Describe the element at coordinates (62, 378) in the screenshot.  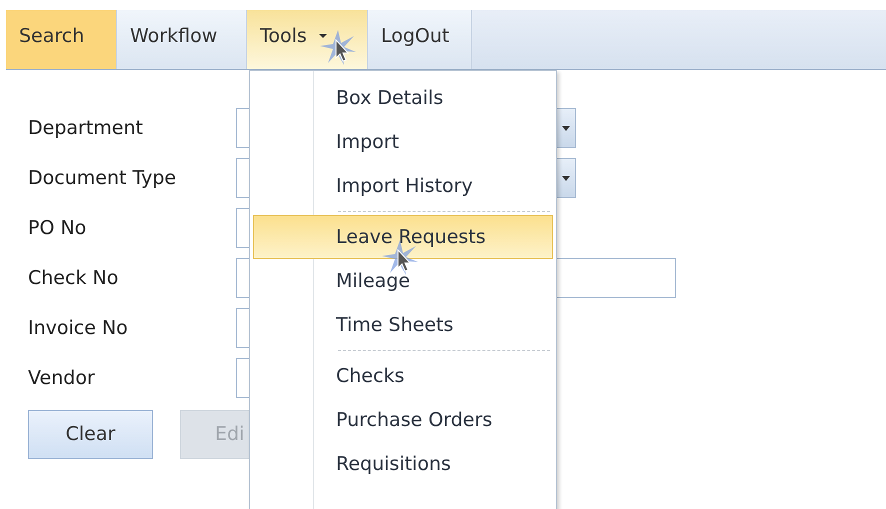
I see `field-label: Vendor` at that location.